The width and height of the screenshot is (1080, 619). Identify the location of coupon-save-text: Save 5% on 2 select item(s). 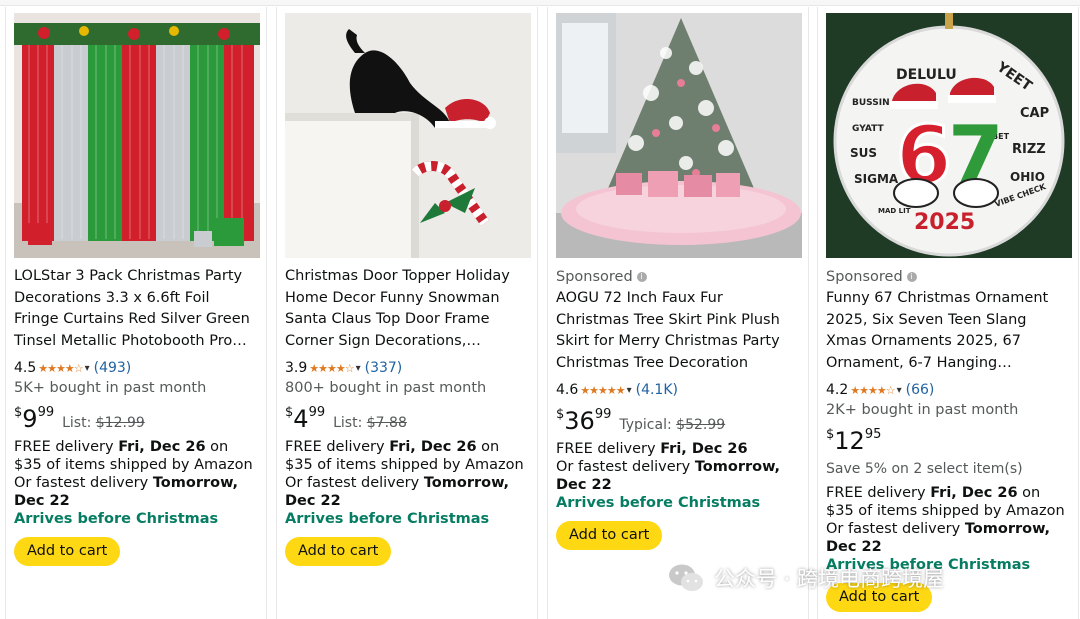
(948, 469).